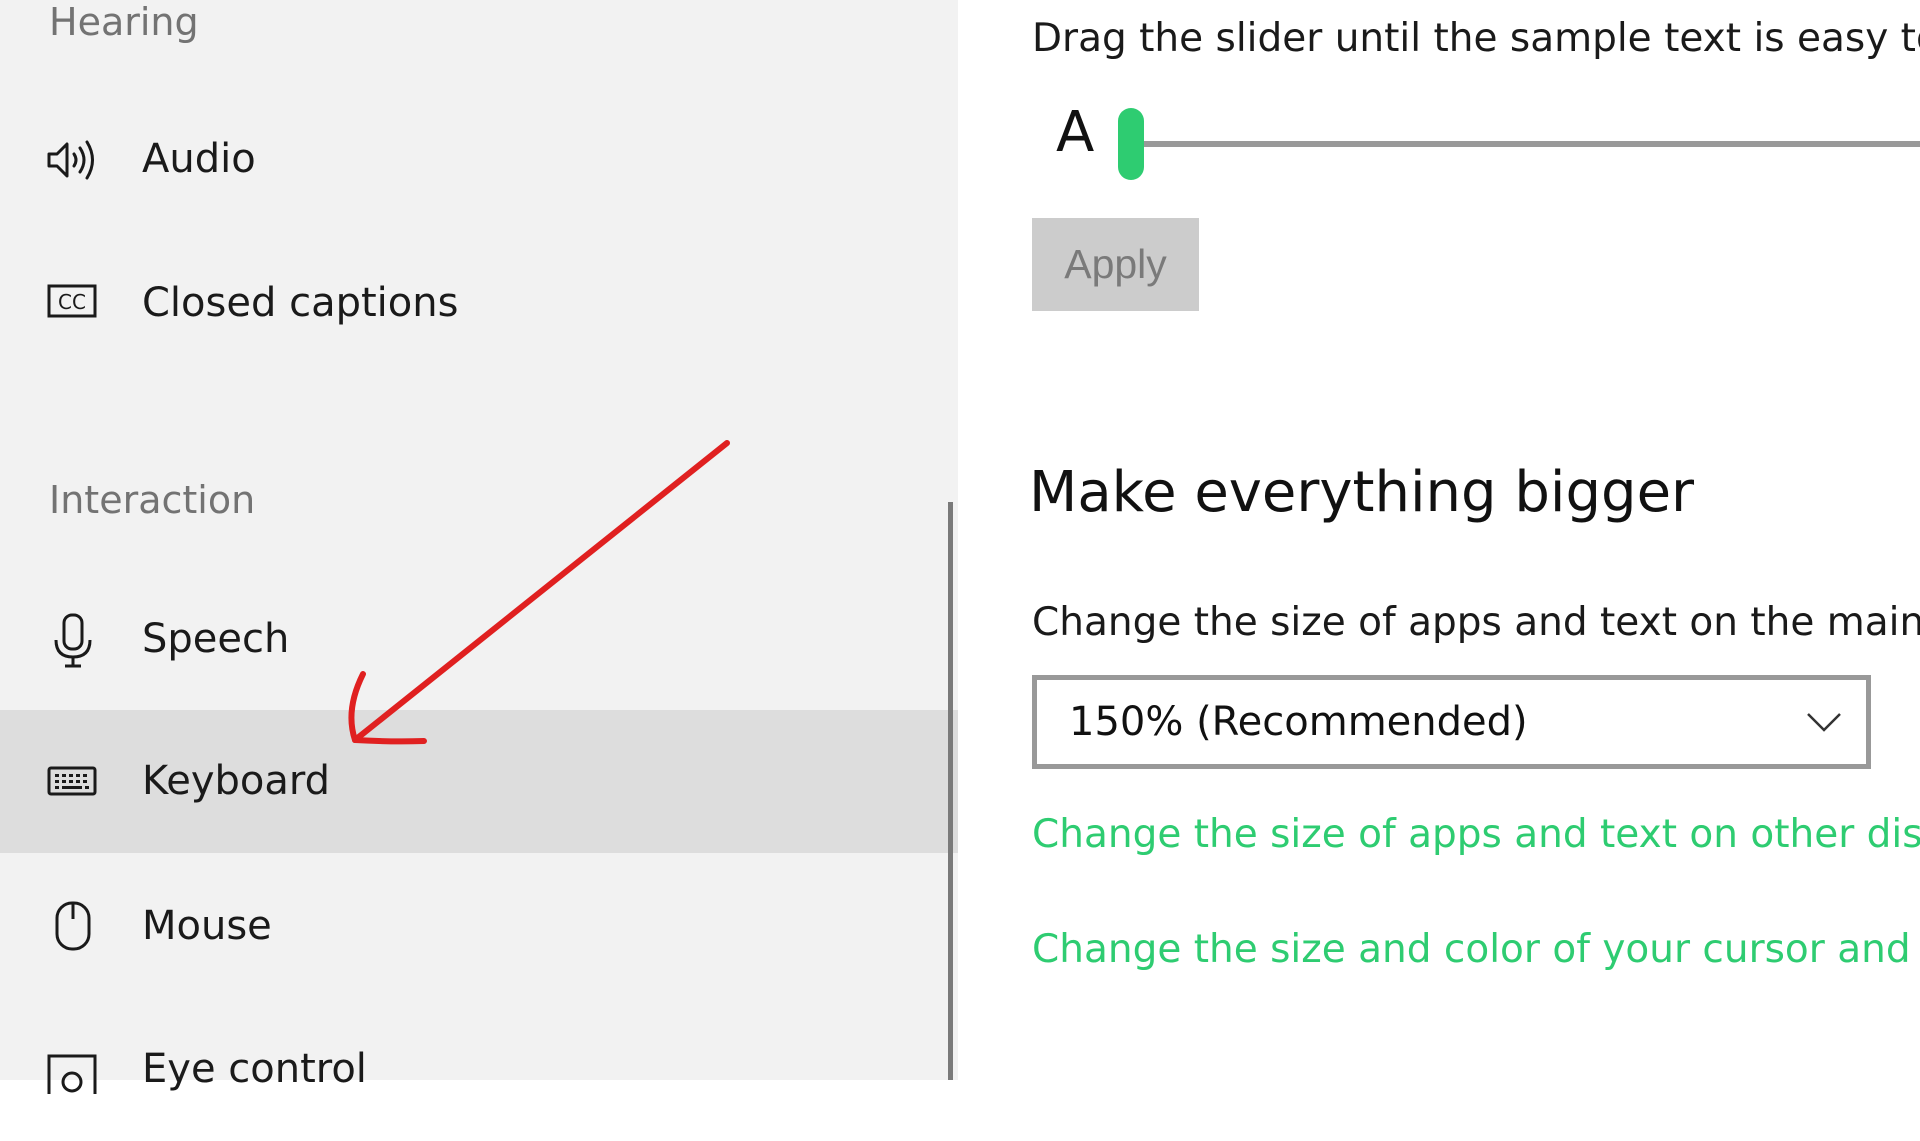 The image size is (1920, 1141). What do you see at coordinates (236, 781) in the screenshot?
I see `sidebar-item-label: Keyboard` at bounding box center [236, 781].